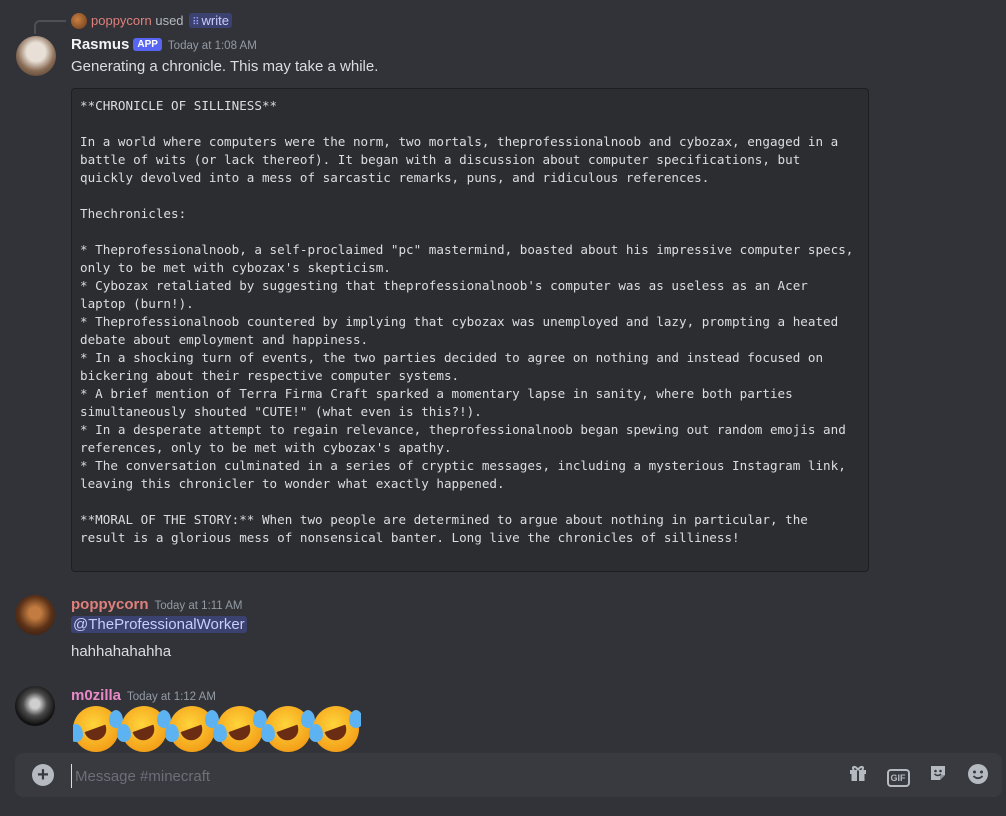 The width and height of the screenshot is (1006, 816). What do you see at coordinates (212, 46) in the screenshot?
I see `timestamp: Today at 1:08 AM` at bounding box center [212, 46].